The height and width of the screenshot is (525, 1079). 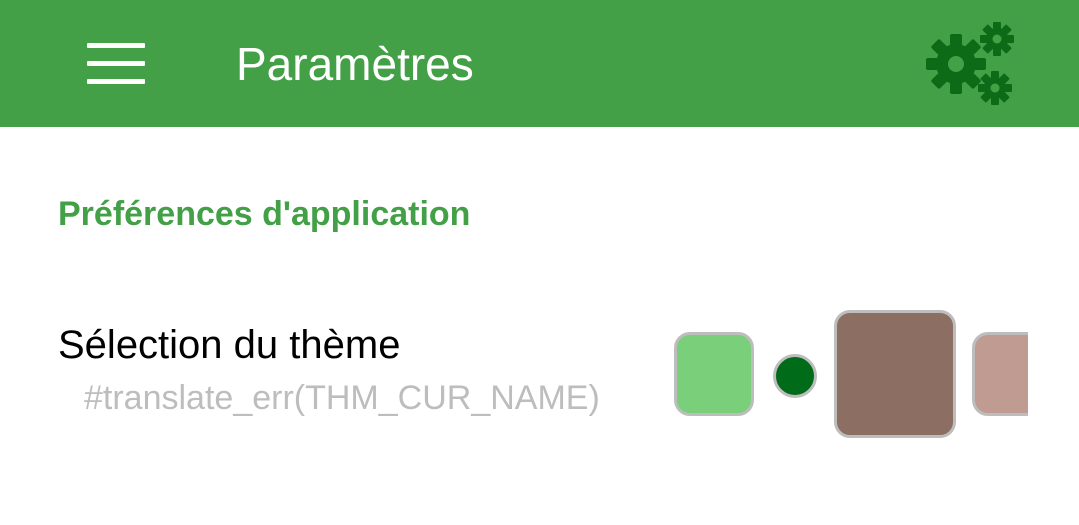 What do you see at coordinates (355, 64) in the screenshot?
I see `page-title: Paramètres` at bounding box center [355, 64].